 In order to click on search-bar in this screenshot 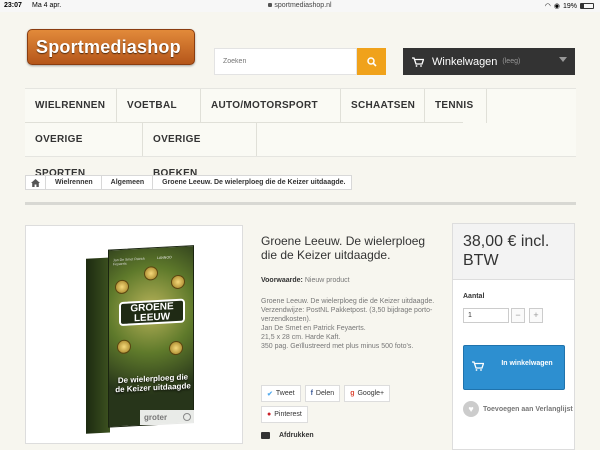, I will do `click(300, 61)`.